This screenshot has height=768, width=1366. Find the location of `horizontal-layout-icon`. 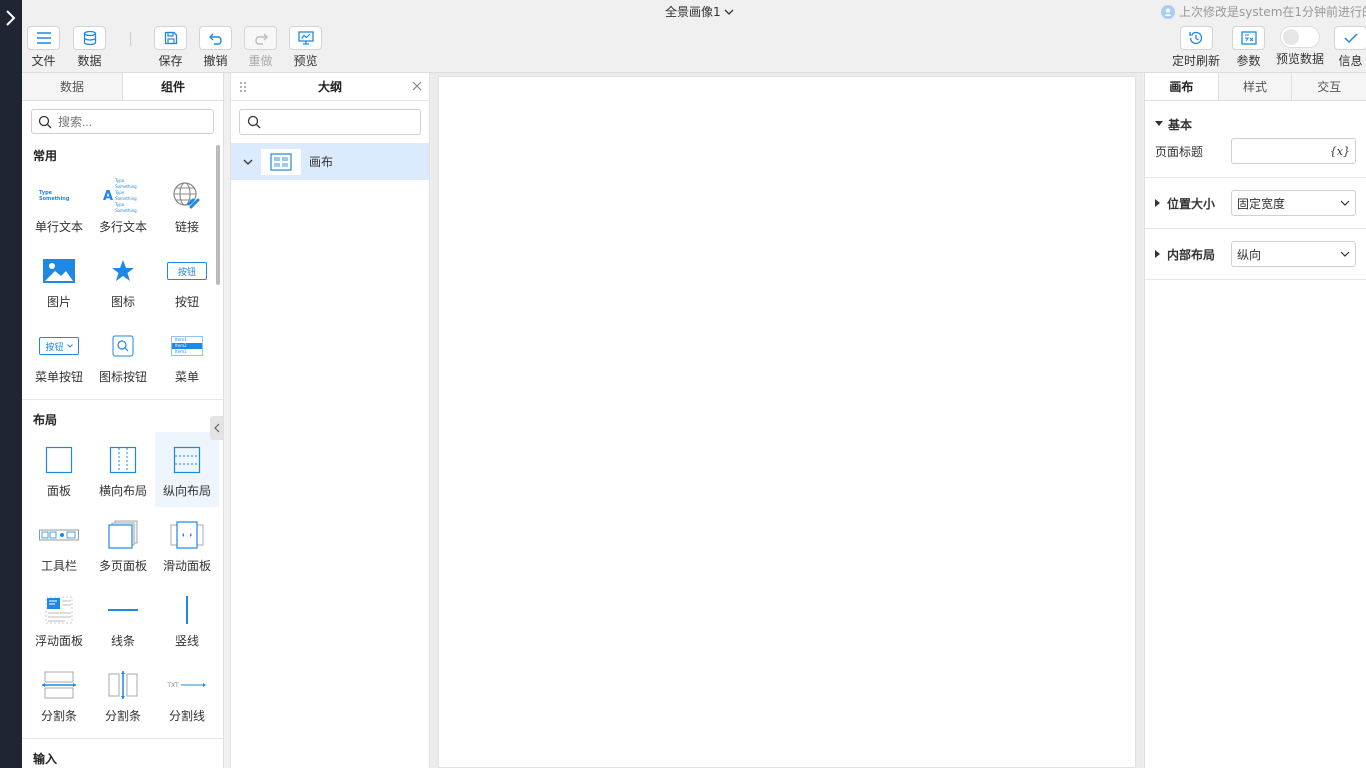

horizontal-layout-icon is located at coordinates (123, 460).